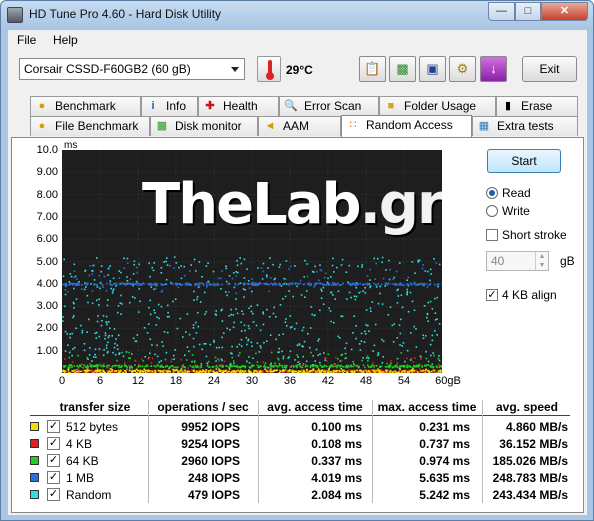 Image resolution: width=594 pixels, height=521 pixels. I want to click on menu-file: File, so click(26, 40).